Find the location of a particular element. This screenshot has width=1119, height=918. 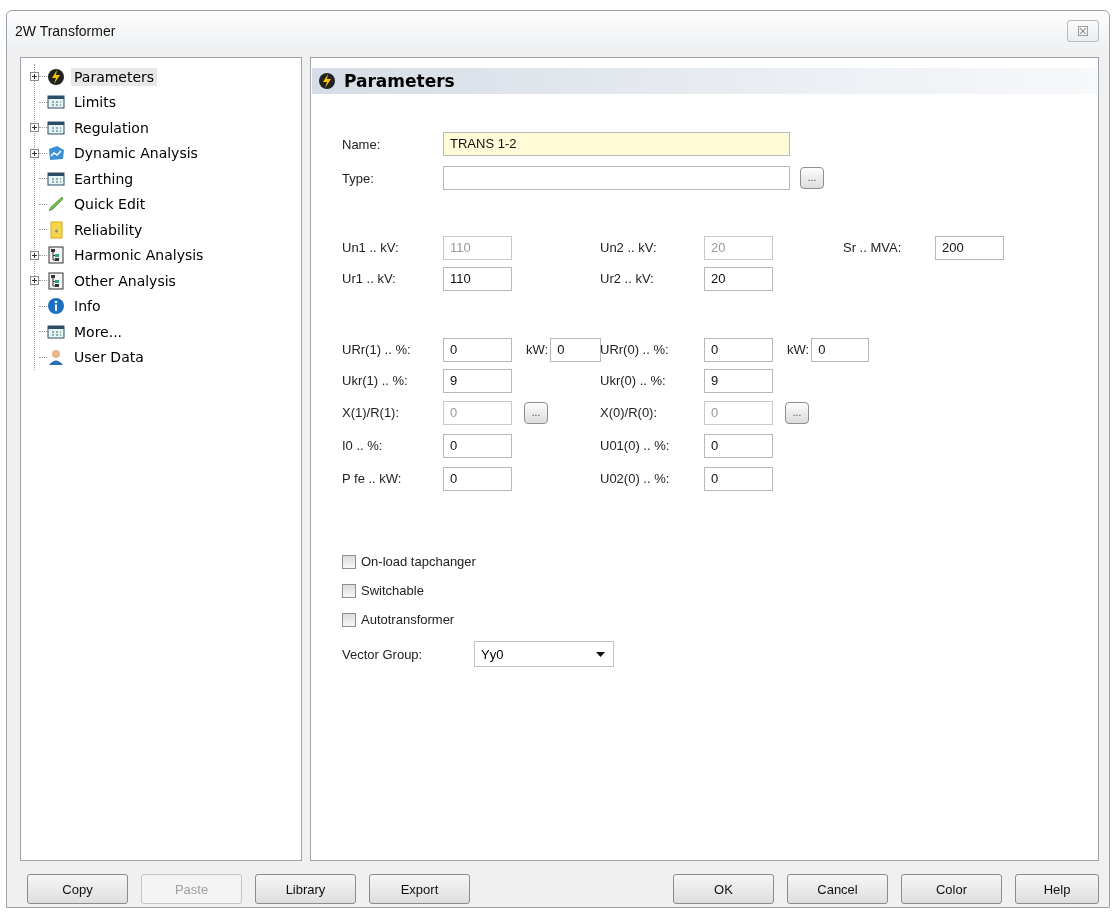

window-title: 2W Transformer is located at coordinates (65, 31).